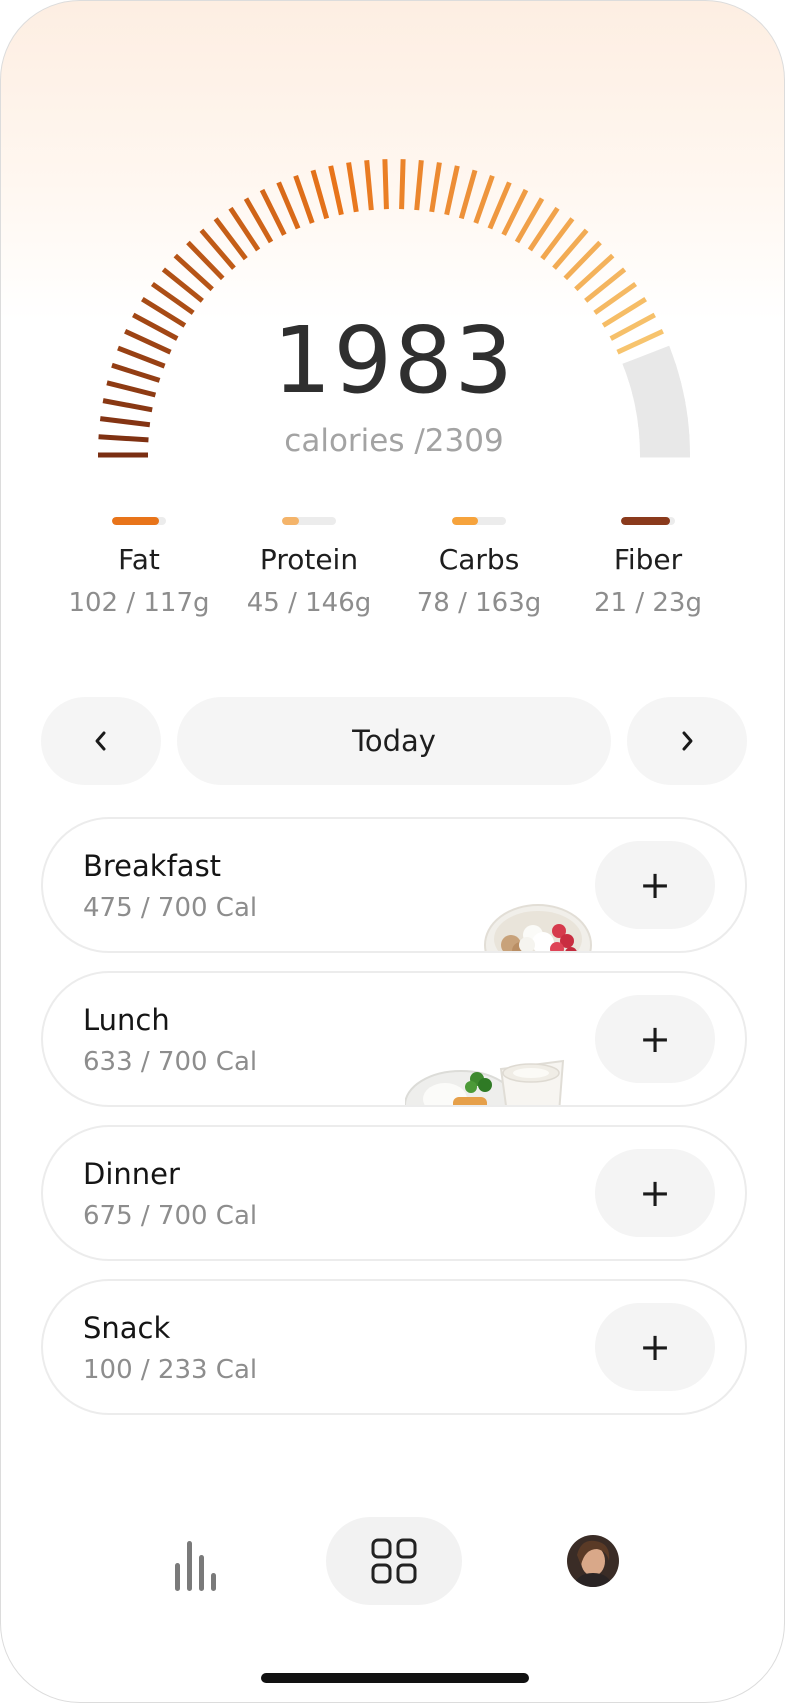 This screenshot has width=786, height=1704. What do you see at coordinates (479, 603) in the screenshot?
I see `macro-value: 78 / 163g` at bounding box center [479, 603].